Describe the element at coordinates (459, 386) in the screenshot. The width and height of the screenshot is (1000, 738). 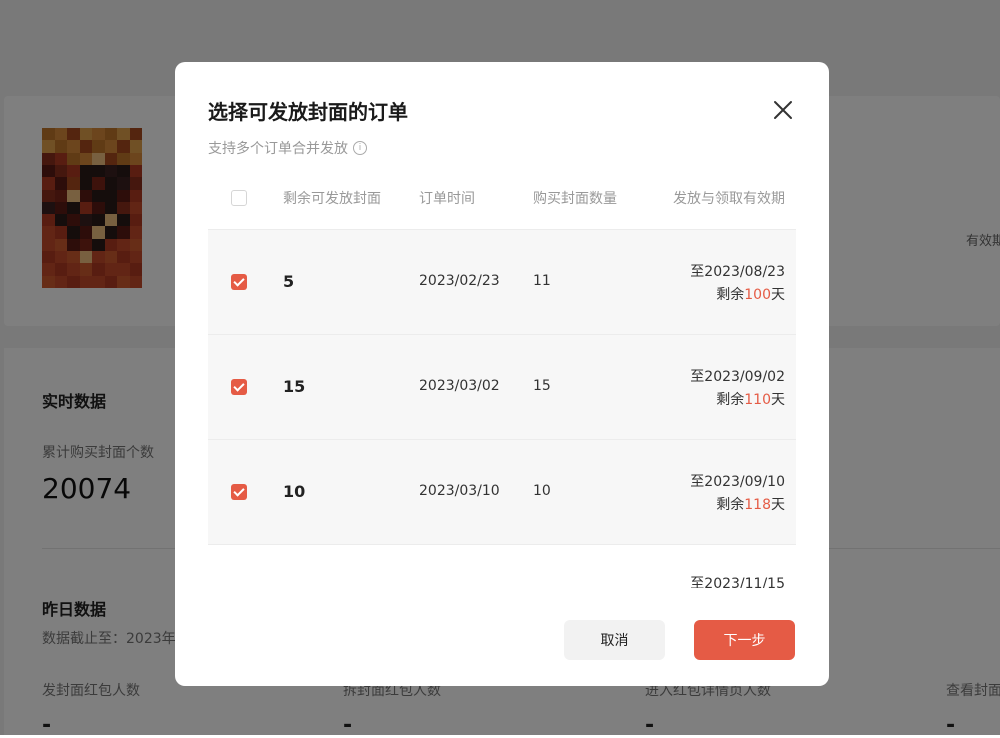
I see `order-date: 2023/03/02` at that location.